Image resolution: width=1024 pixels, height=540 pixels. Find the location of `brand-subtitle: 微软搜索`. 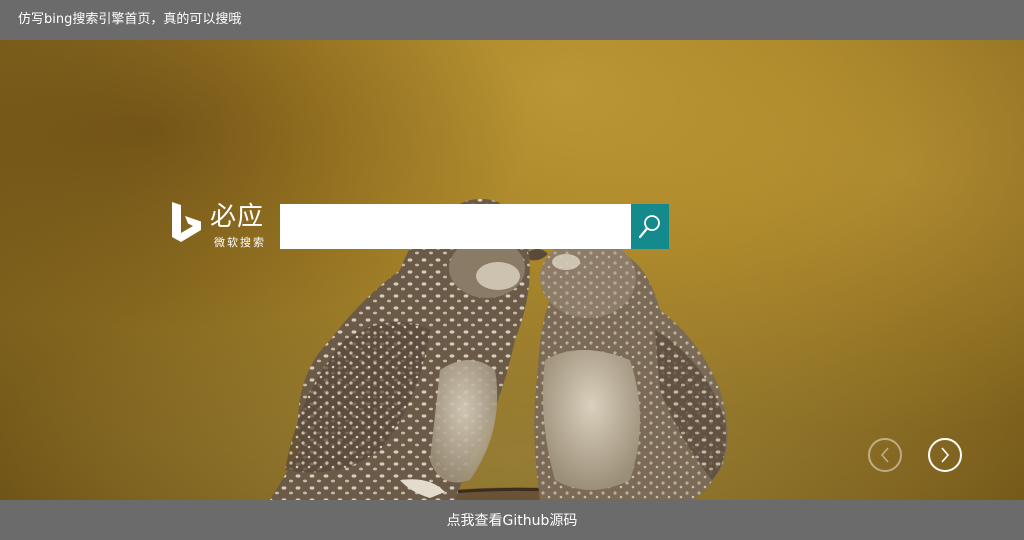

brand-subtitle: 微软搜索 is located at coordinates (240, 242).